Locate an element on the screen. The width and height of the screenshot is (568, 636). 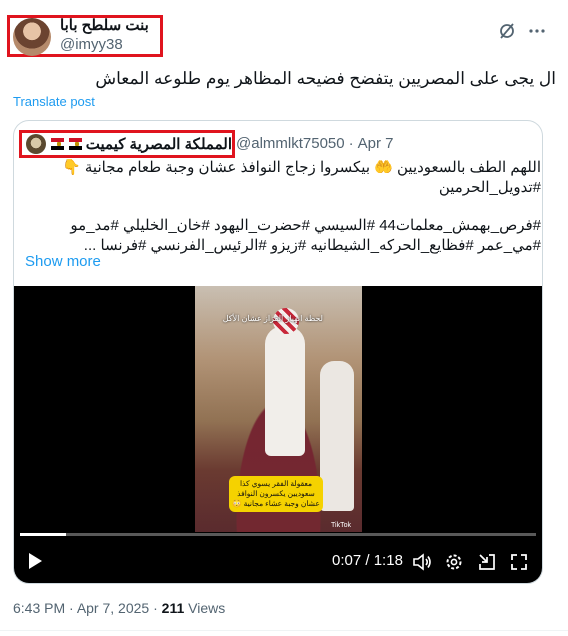
tweet-date: Apr 7, 2025 is located at coordinates (113, 608).